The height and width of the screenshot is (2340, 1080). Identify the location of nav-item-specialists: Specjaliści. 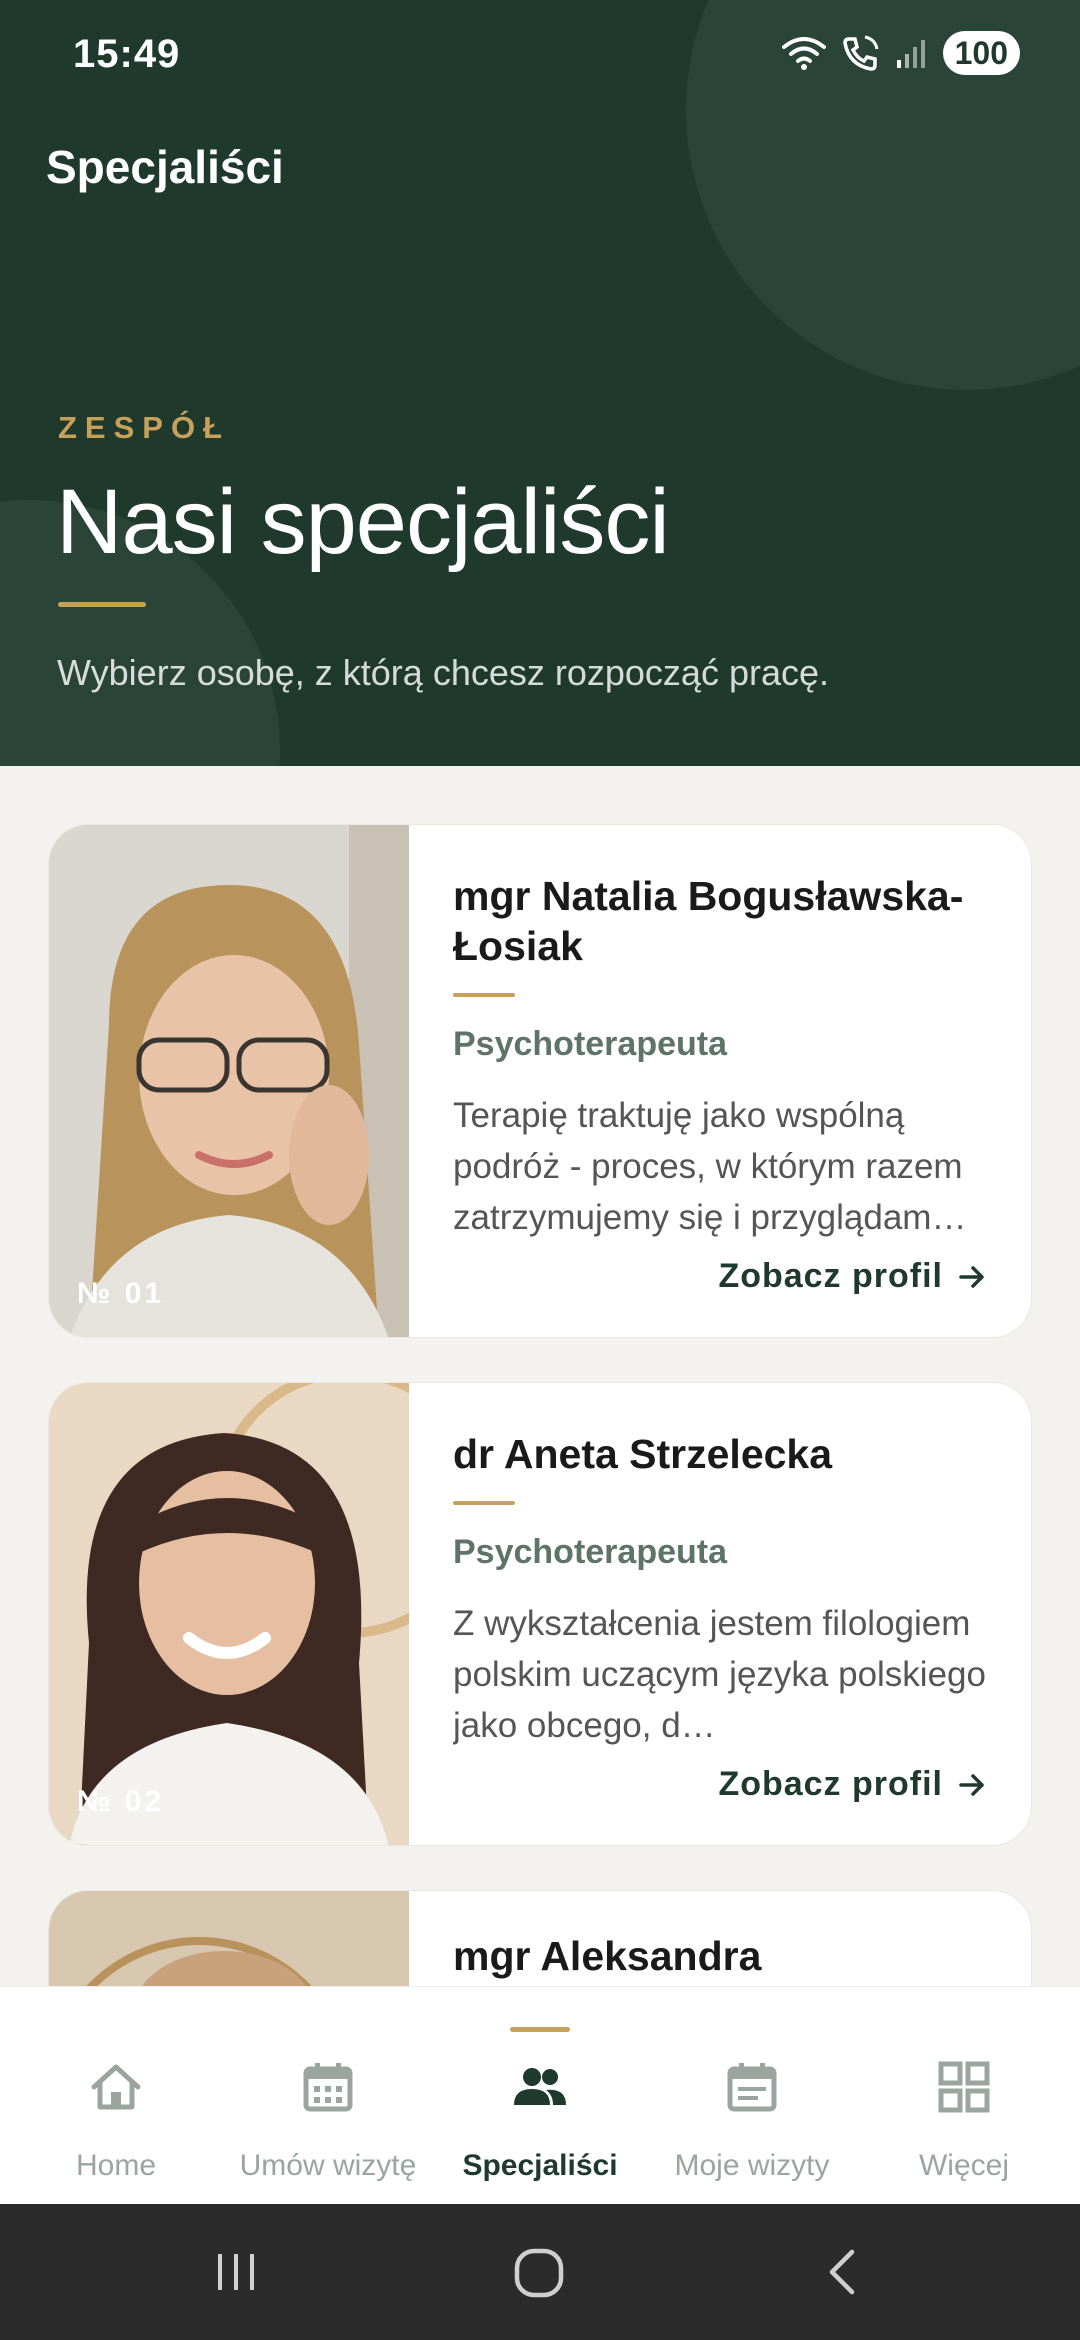
(540, 2096).